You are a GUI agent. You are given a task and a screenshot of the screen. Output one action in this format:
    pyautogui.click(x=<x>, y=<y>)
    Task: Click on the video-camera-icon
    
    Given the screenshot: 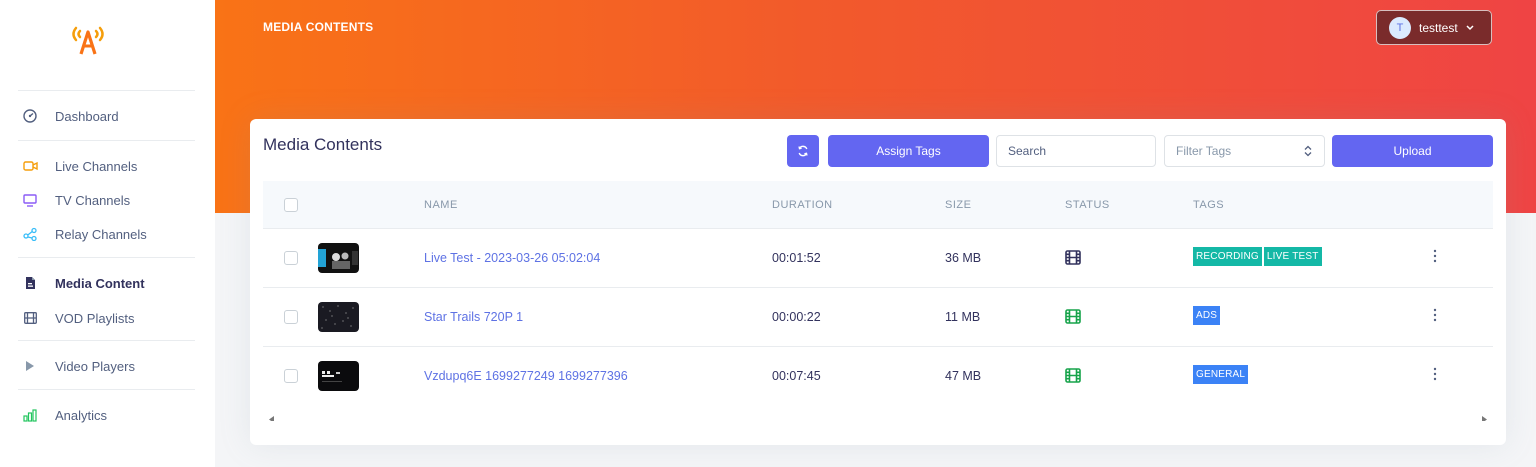 What is the action you would take?
    pyautogui.click(x=30, y=166)
    